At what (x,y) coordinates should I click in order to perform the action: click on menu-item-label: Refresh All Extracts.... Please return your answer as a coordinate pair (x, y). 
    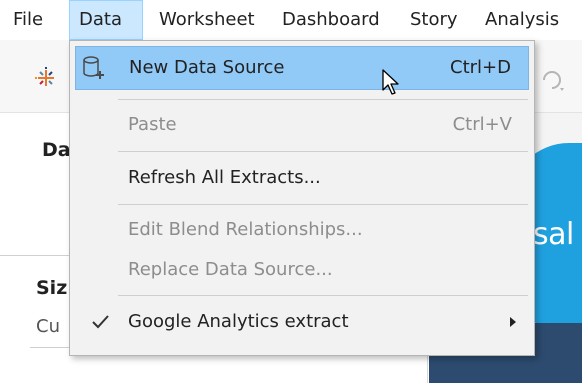
    Looking at the image, I should click on (224, 177).